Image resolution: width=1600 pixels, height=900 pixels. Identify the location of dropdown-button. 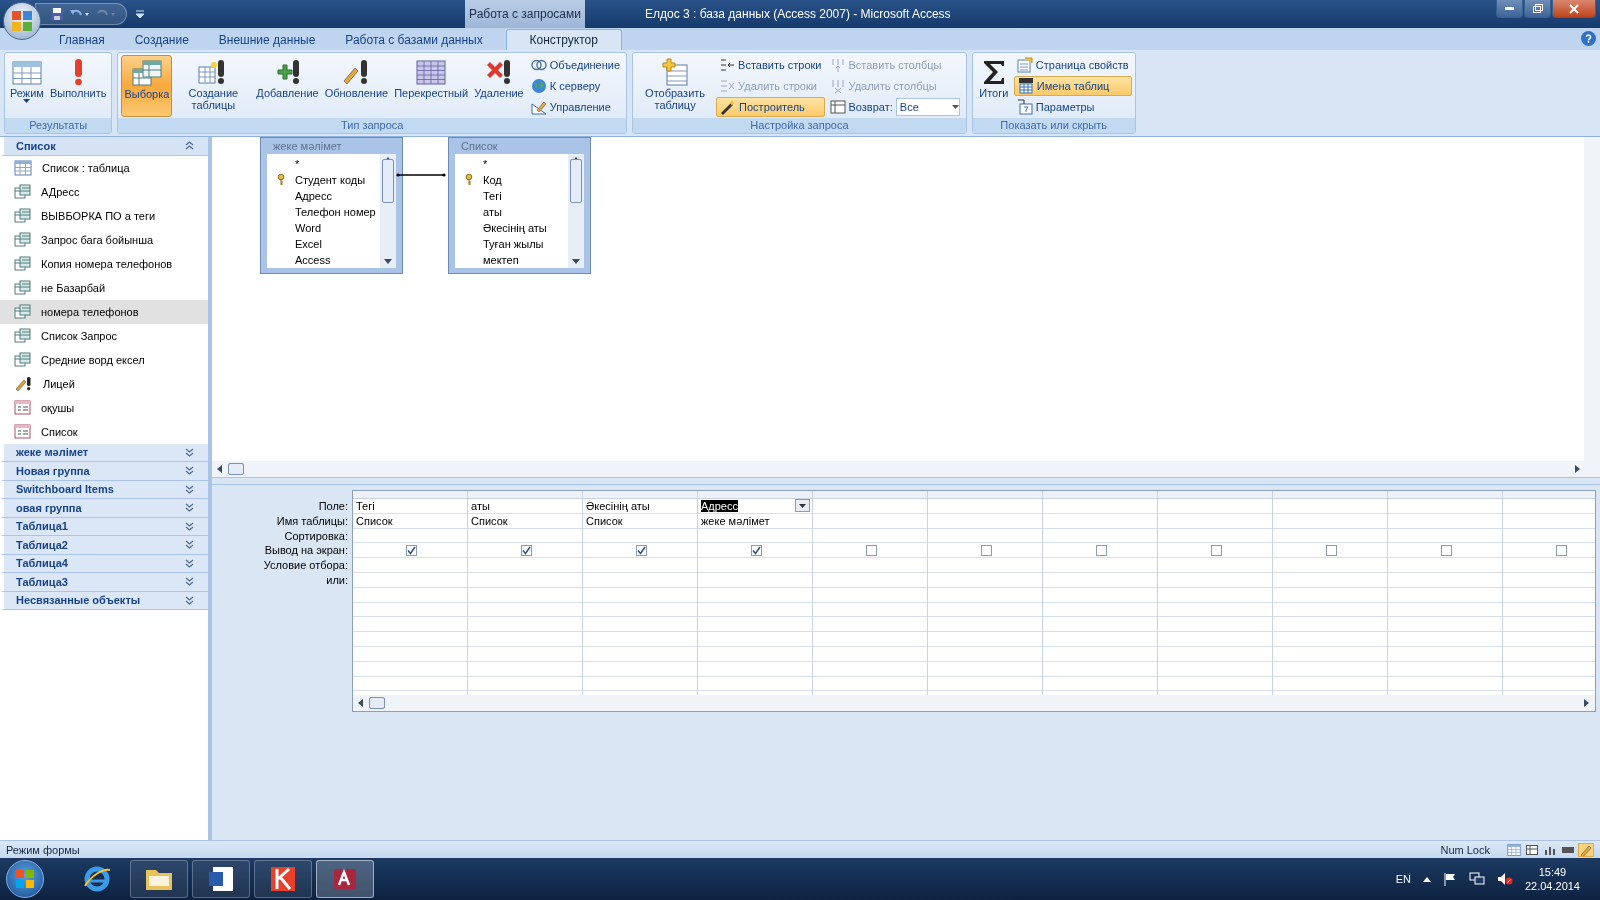
(802, 506).